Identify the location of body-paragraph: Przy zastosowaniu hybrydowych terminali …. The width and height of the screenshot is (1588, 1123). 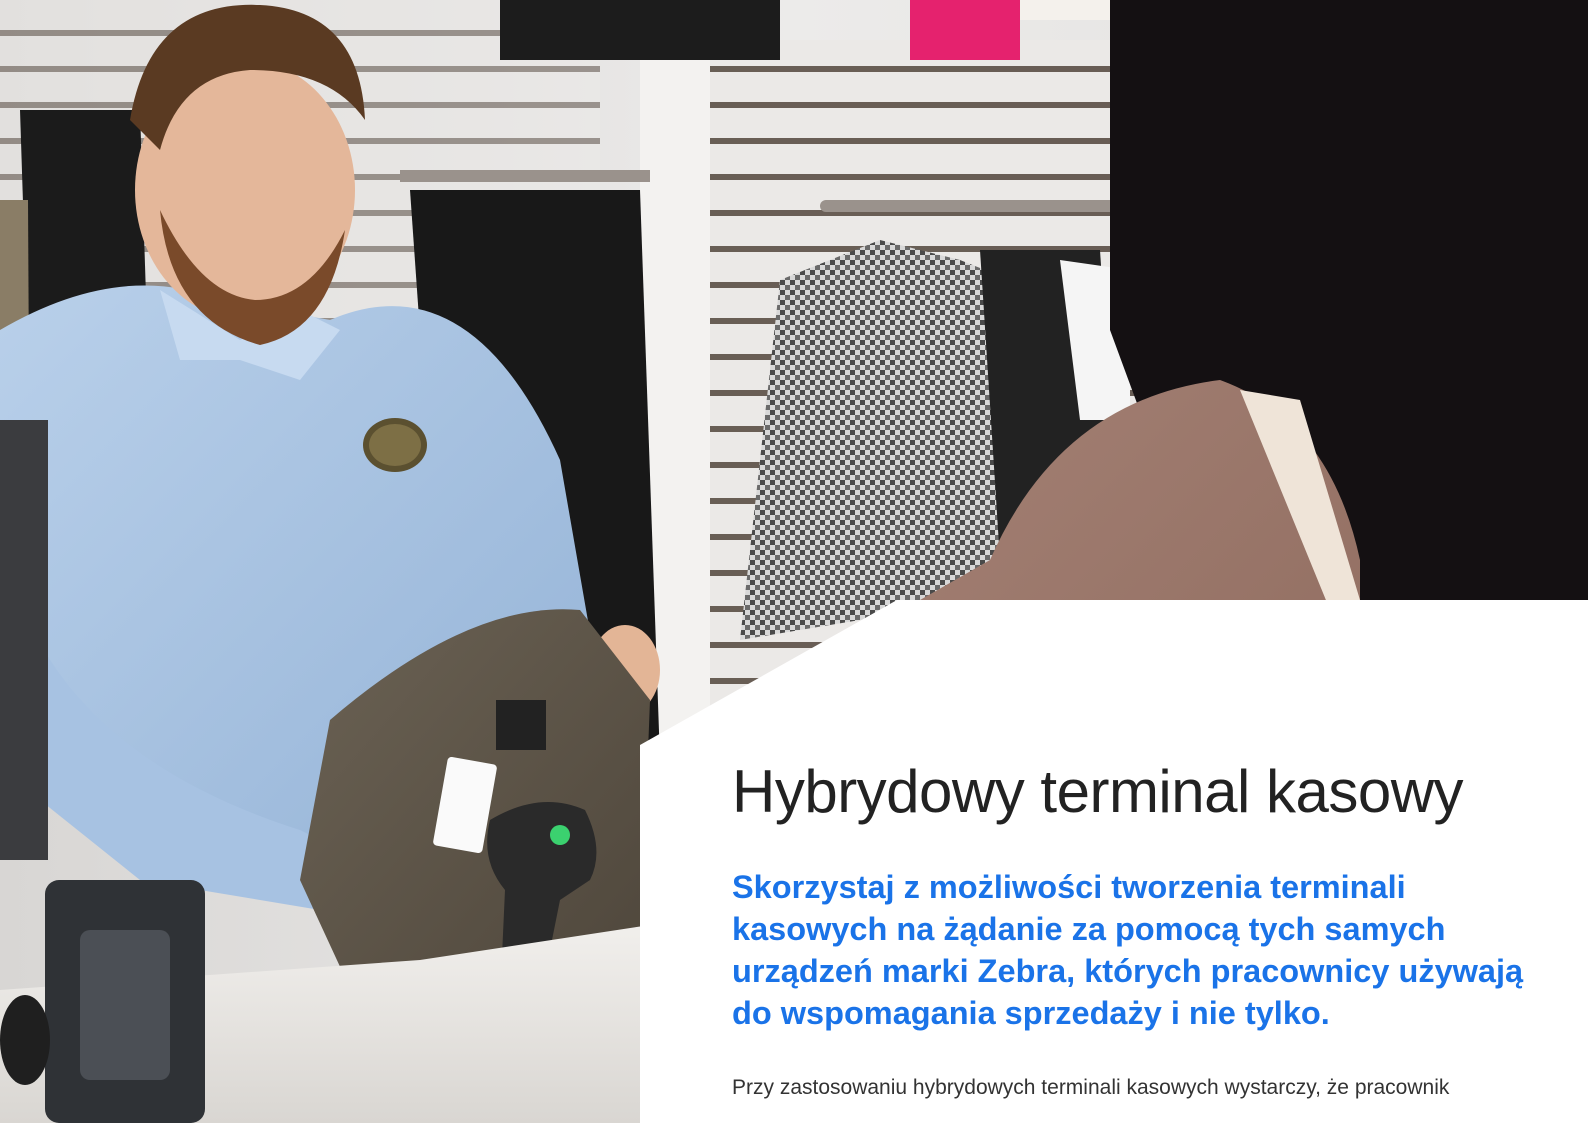
(1091, 1087).